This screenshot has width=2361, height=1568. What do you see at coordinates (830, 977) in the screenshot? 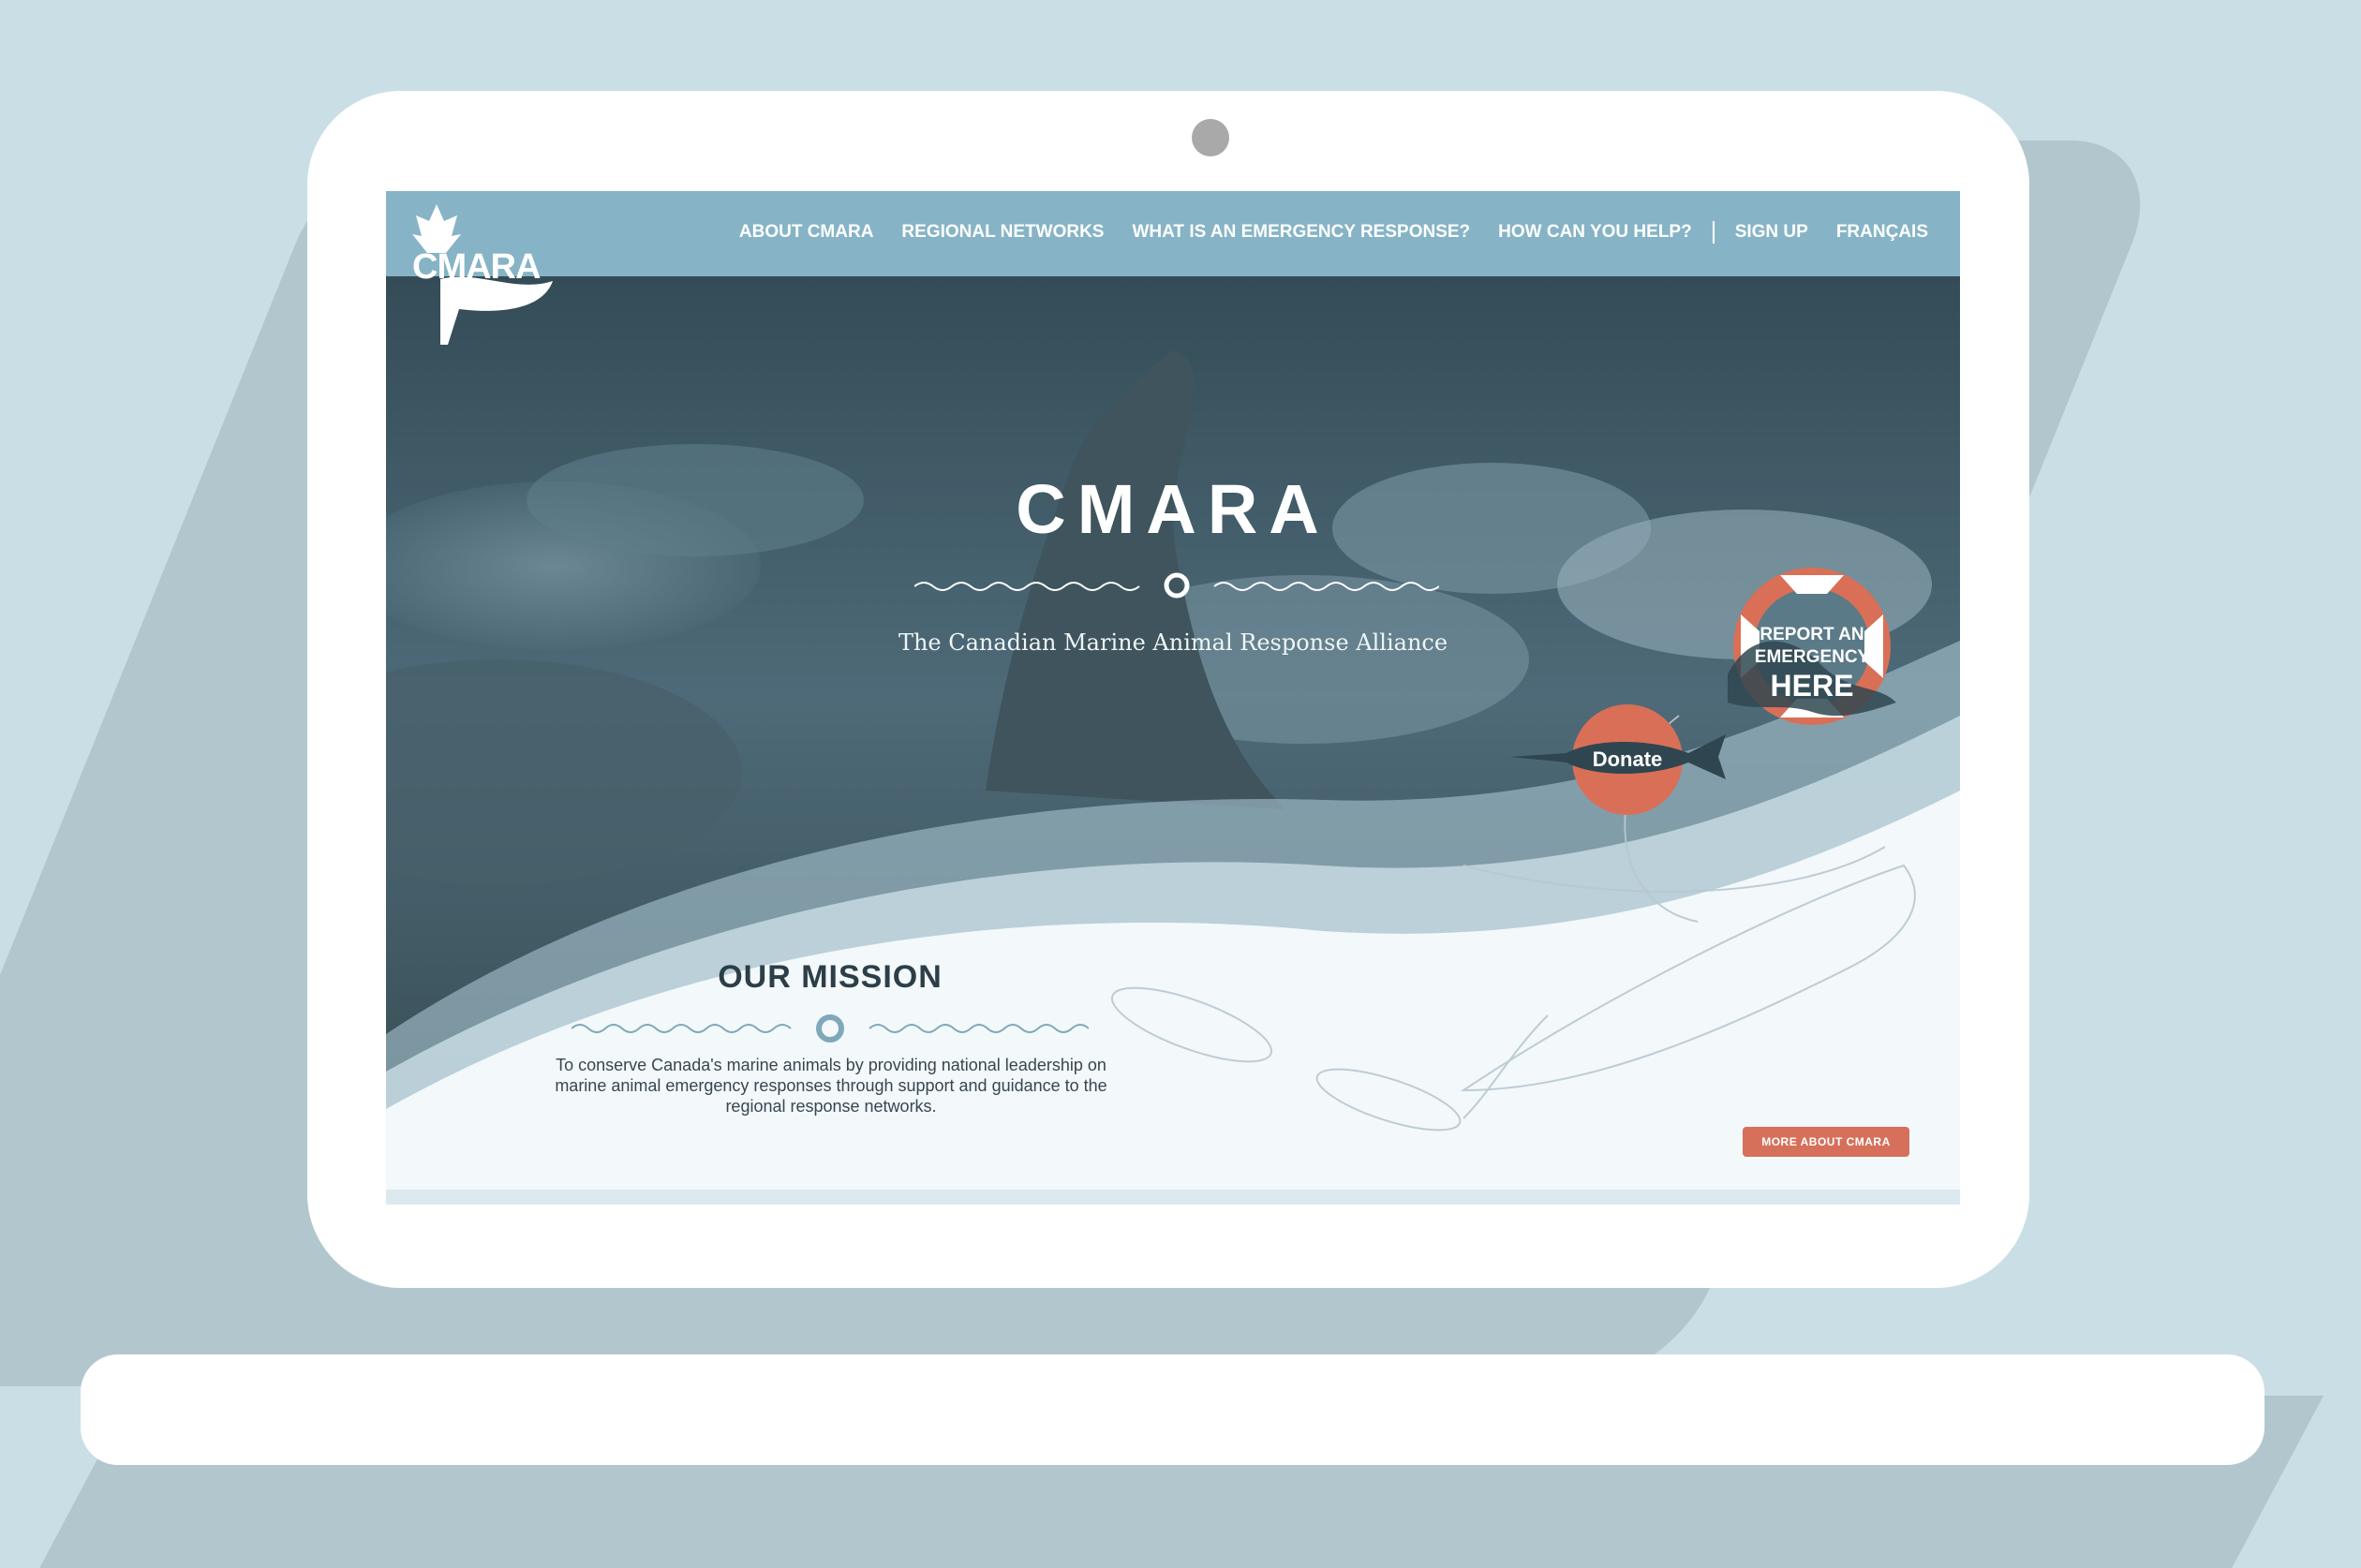
I see `mission-title: OUR MISSION` at bounding box center [830, 977].